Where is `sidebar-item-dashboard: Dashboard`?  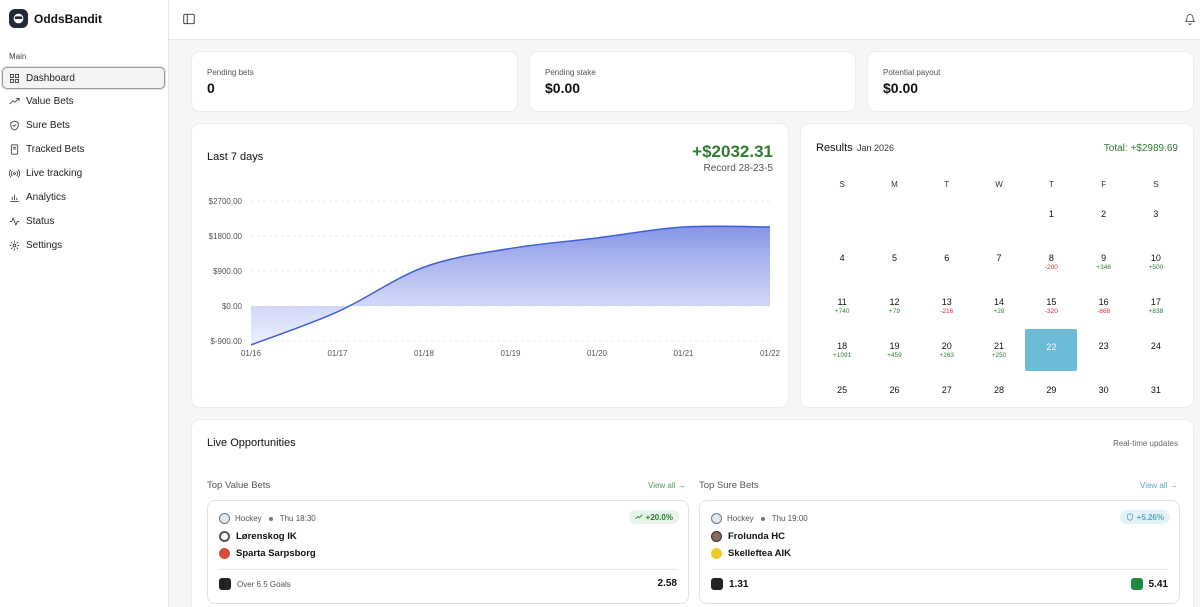 sidebar-item-dashboard: Dashboard is located at coordinates (83, 78).